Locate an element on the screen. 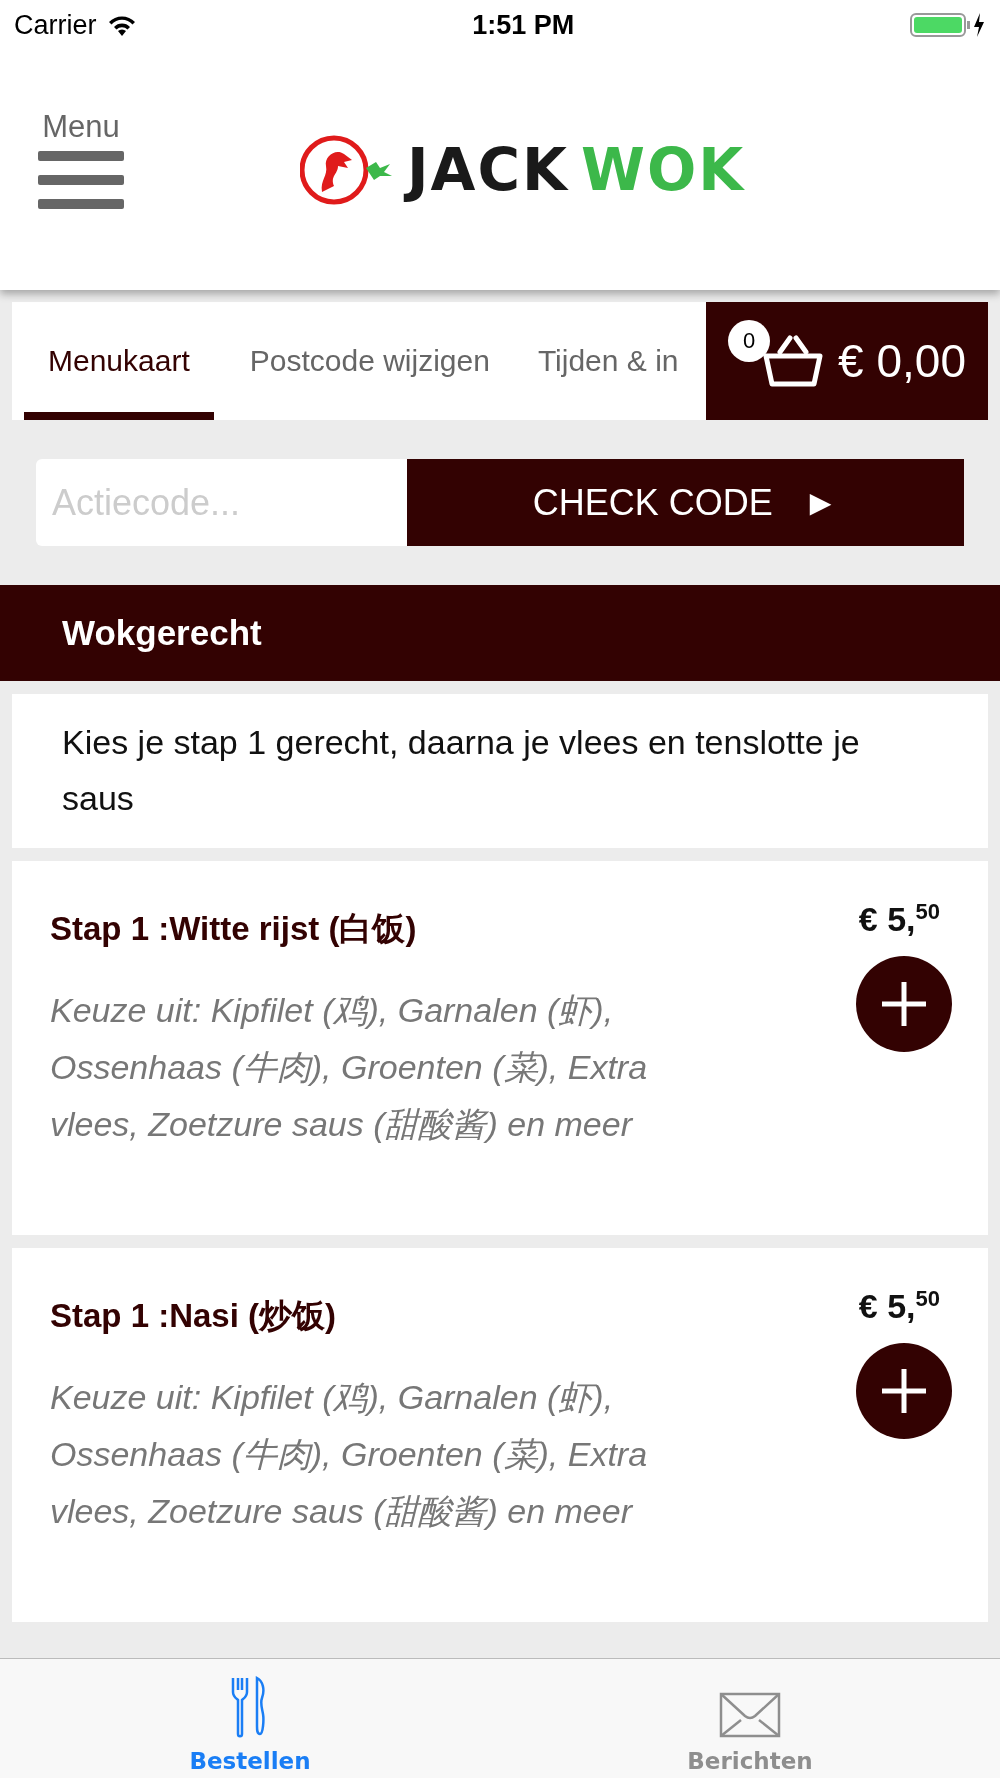  carrier-label: Carrier is located at coordinates (55, 25).